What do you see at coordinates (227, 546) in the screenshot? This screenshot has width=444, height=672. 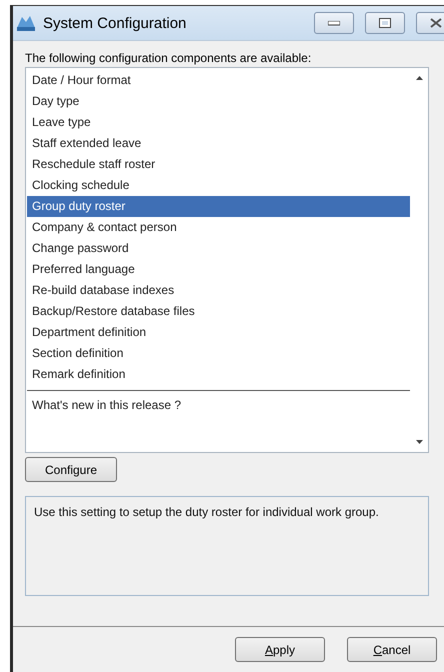 I see `description-text: Use this setting to setup the duty roster for individual work group.` at bounding box center [227, 546].